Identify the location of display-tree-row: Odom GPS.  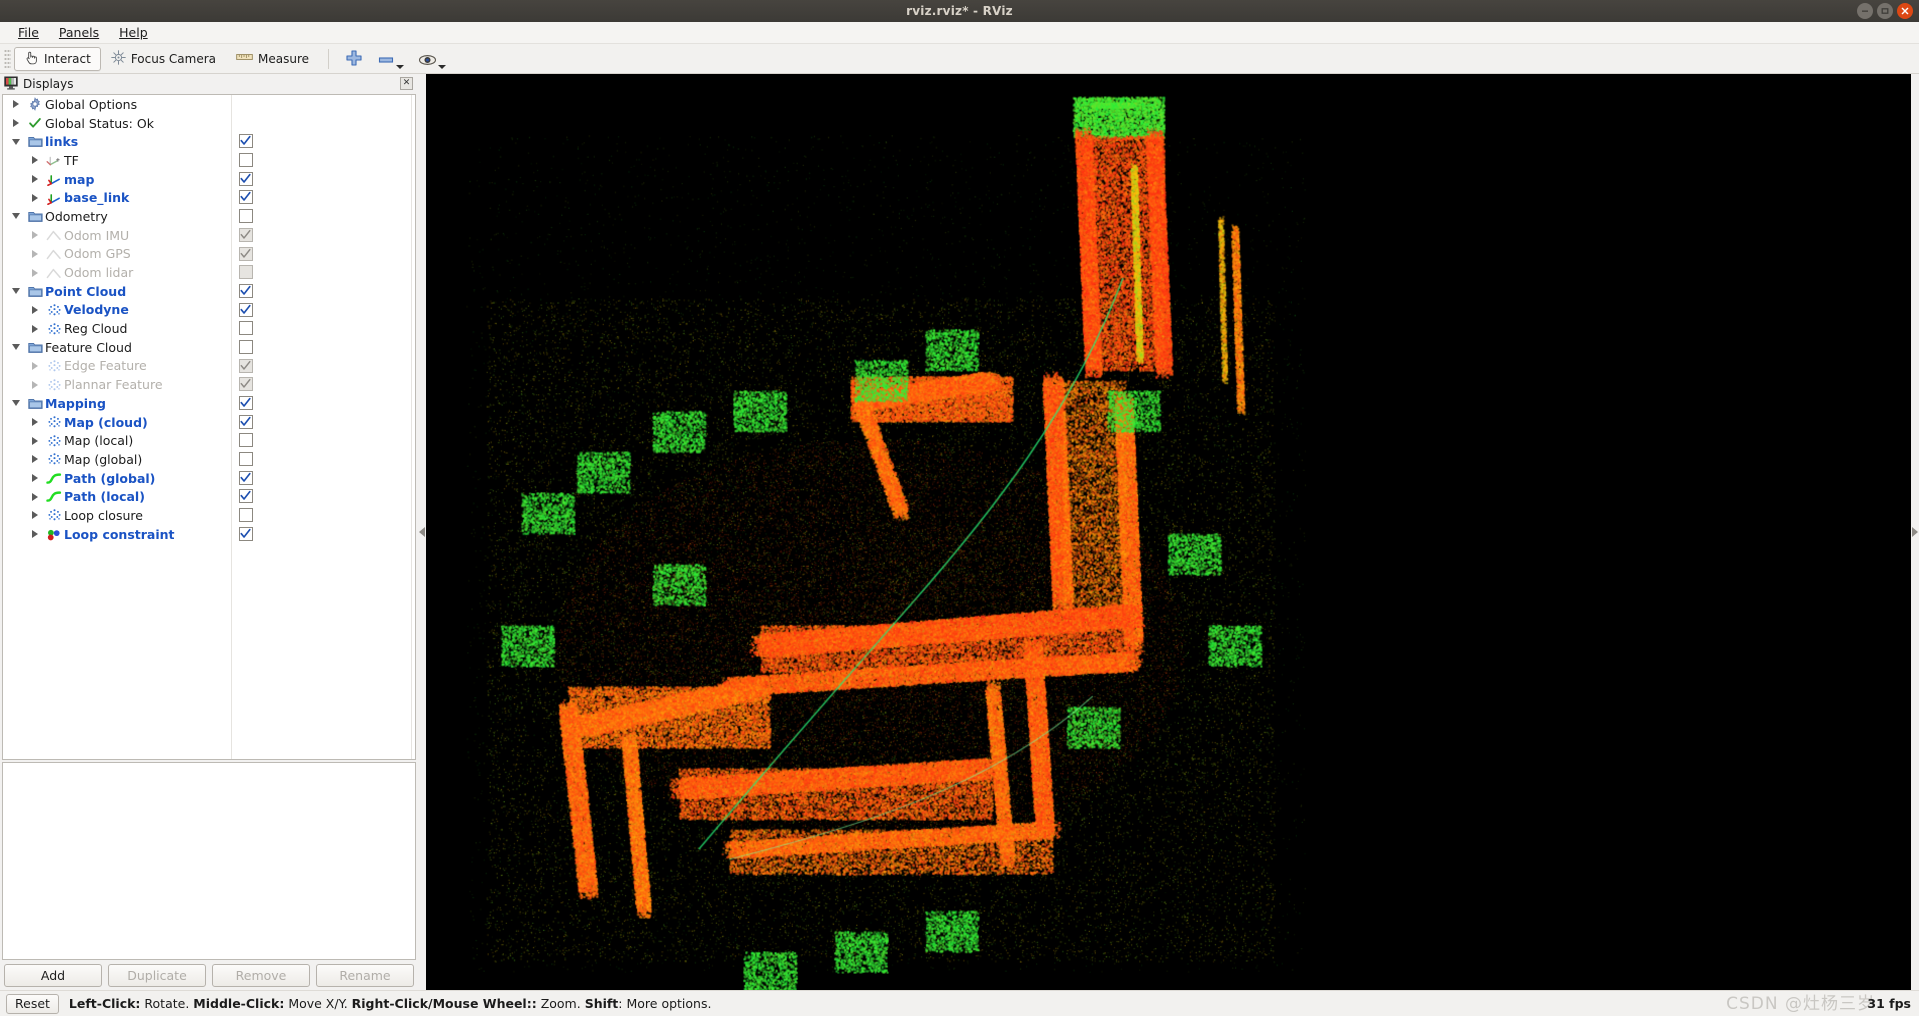
(209, 254).